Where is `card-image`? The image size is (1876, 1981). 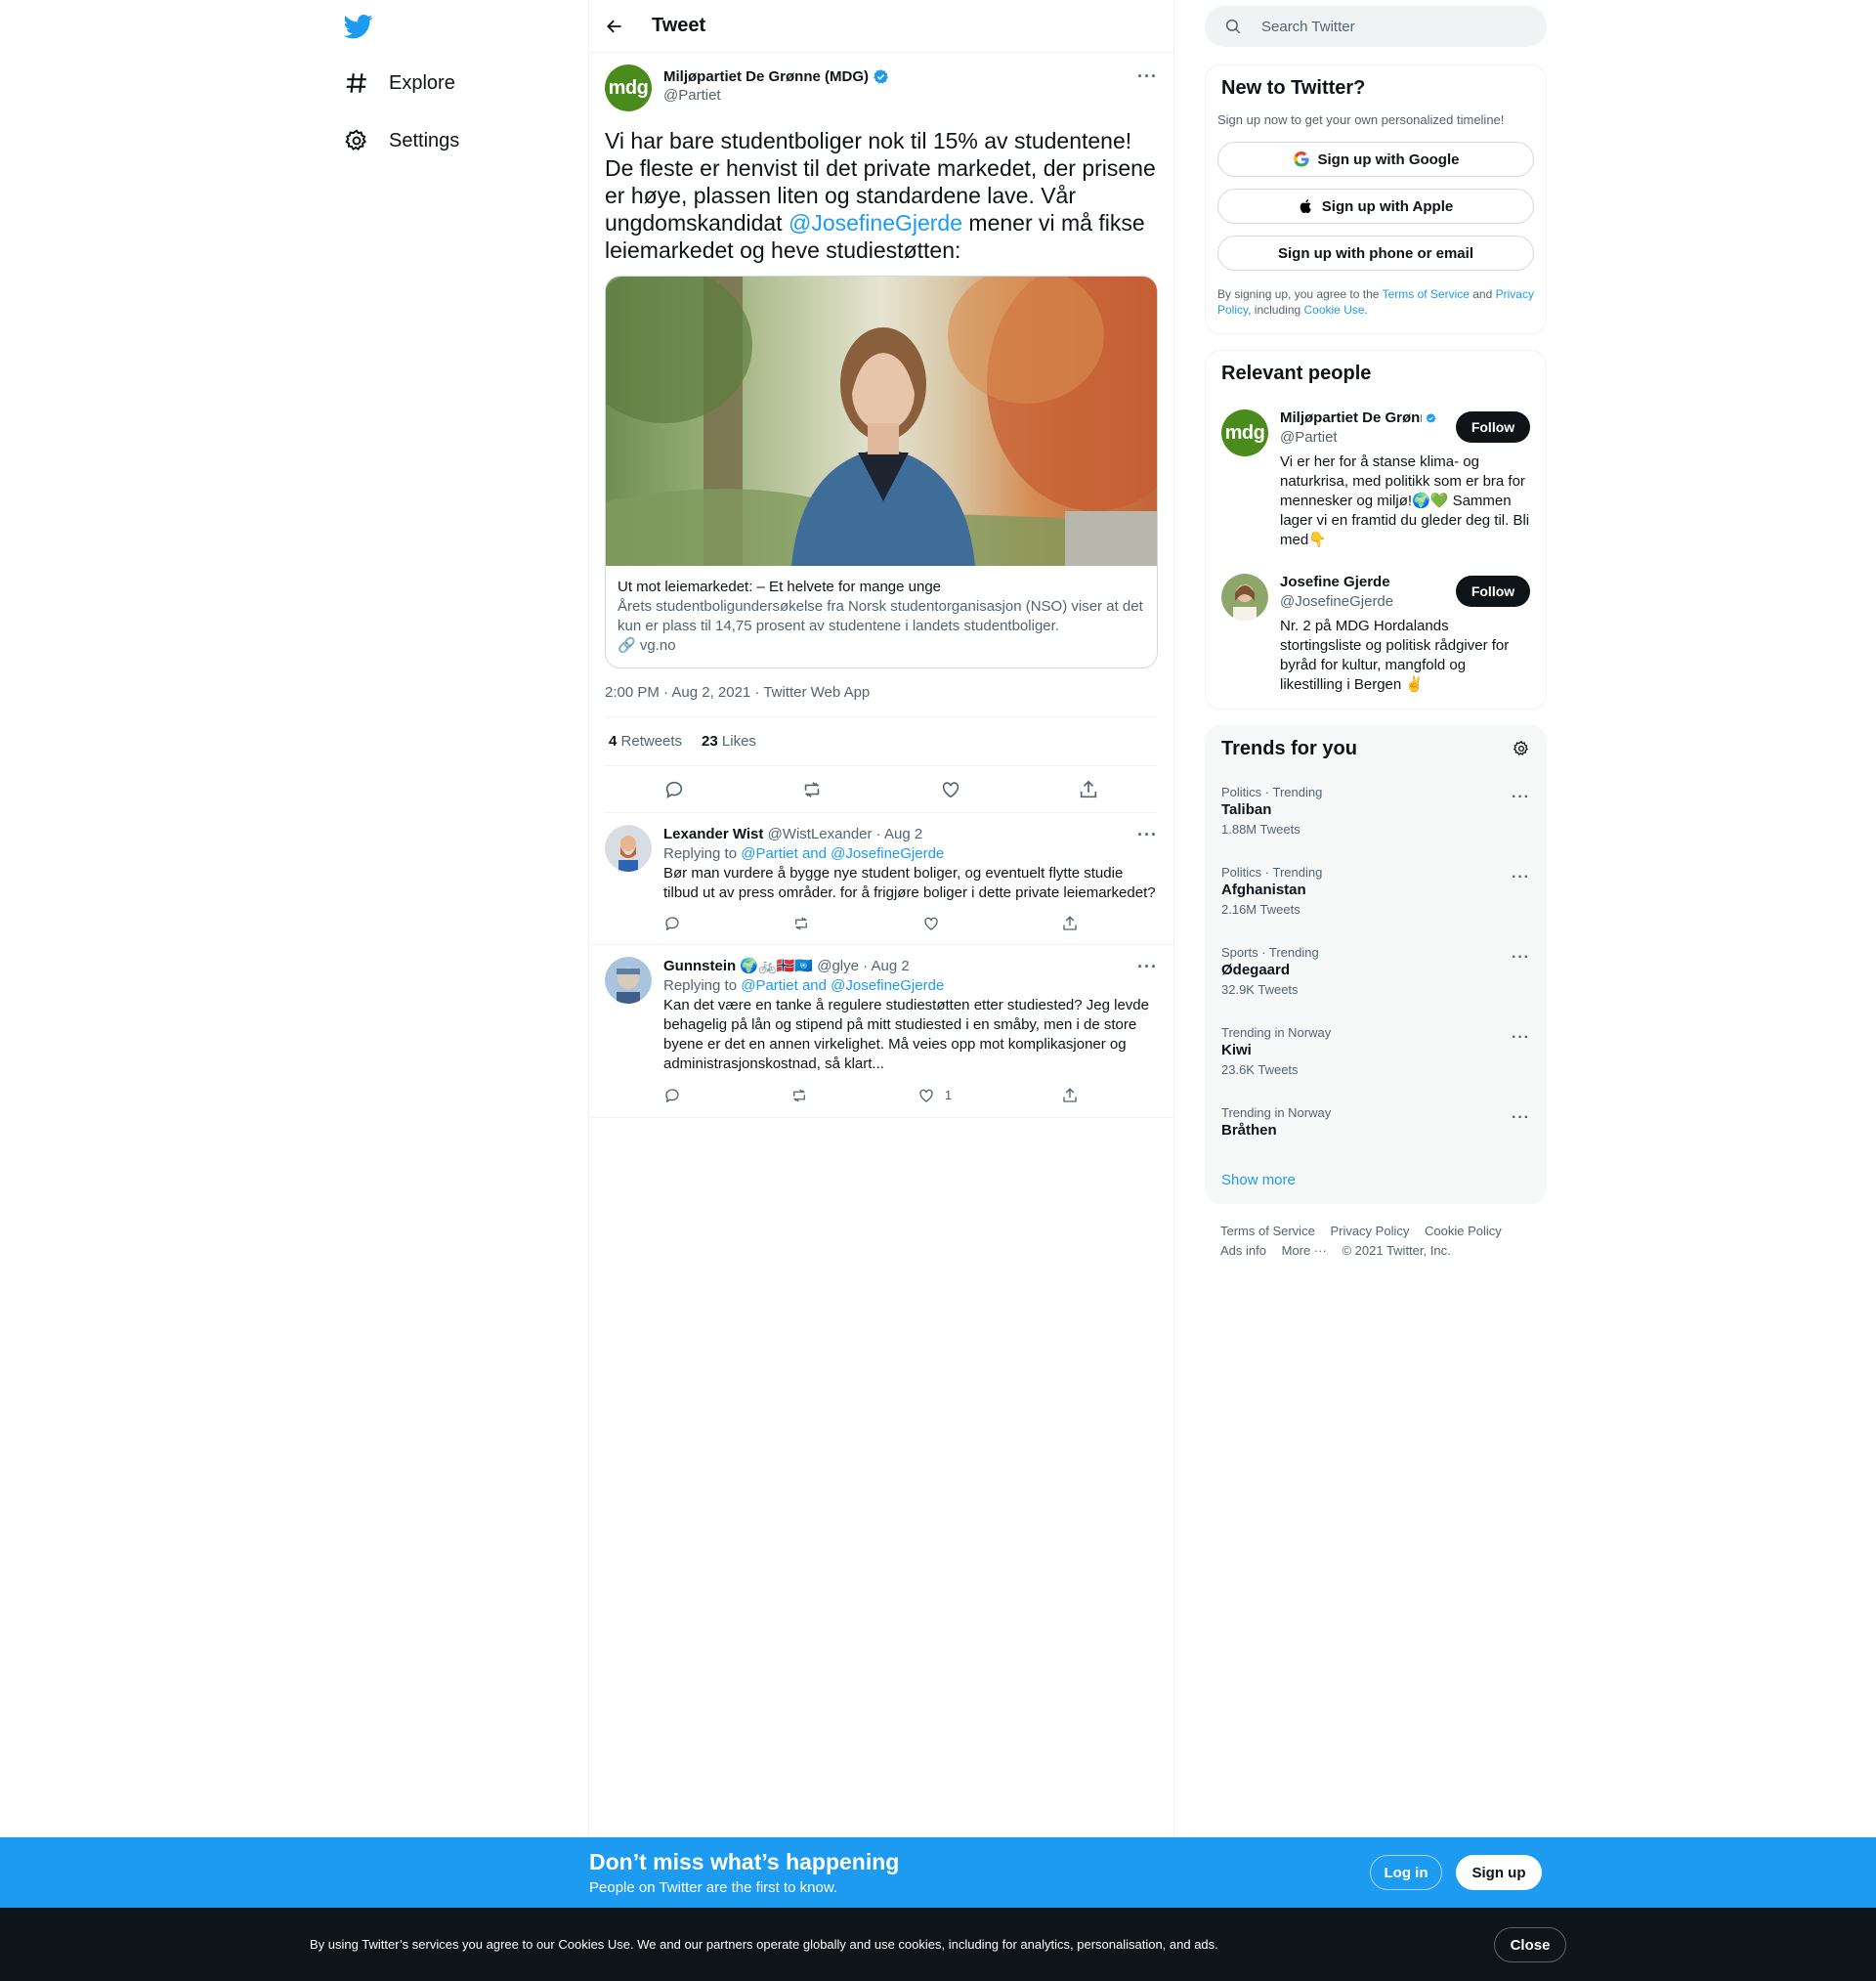
card-image is located at coordinates (881, 421).